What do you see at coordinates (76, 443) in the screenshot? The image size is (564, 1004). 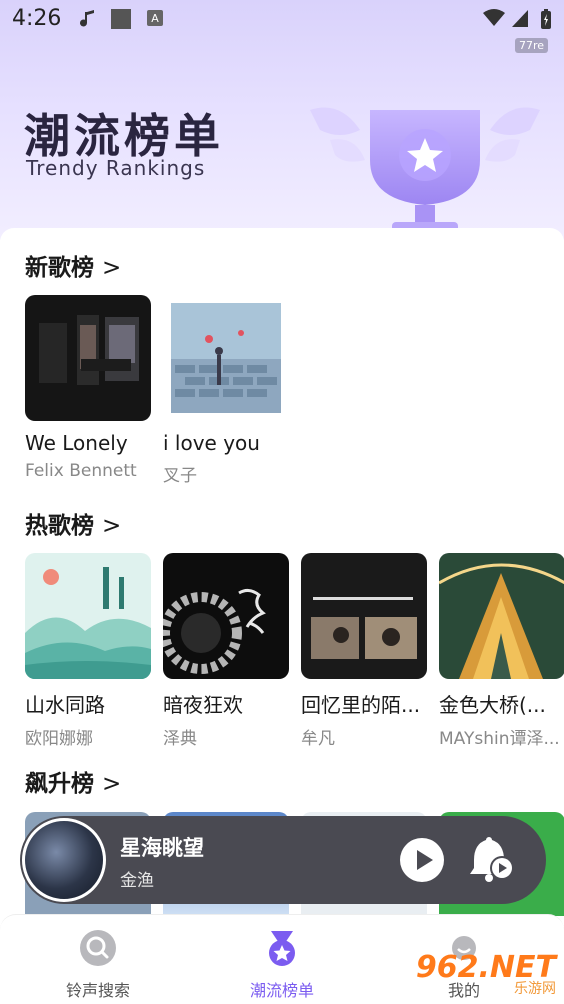 I see `song-title: We Lonely` at bounding box center [76, 443].